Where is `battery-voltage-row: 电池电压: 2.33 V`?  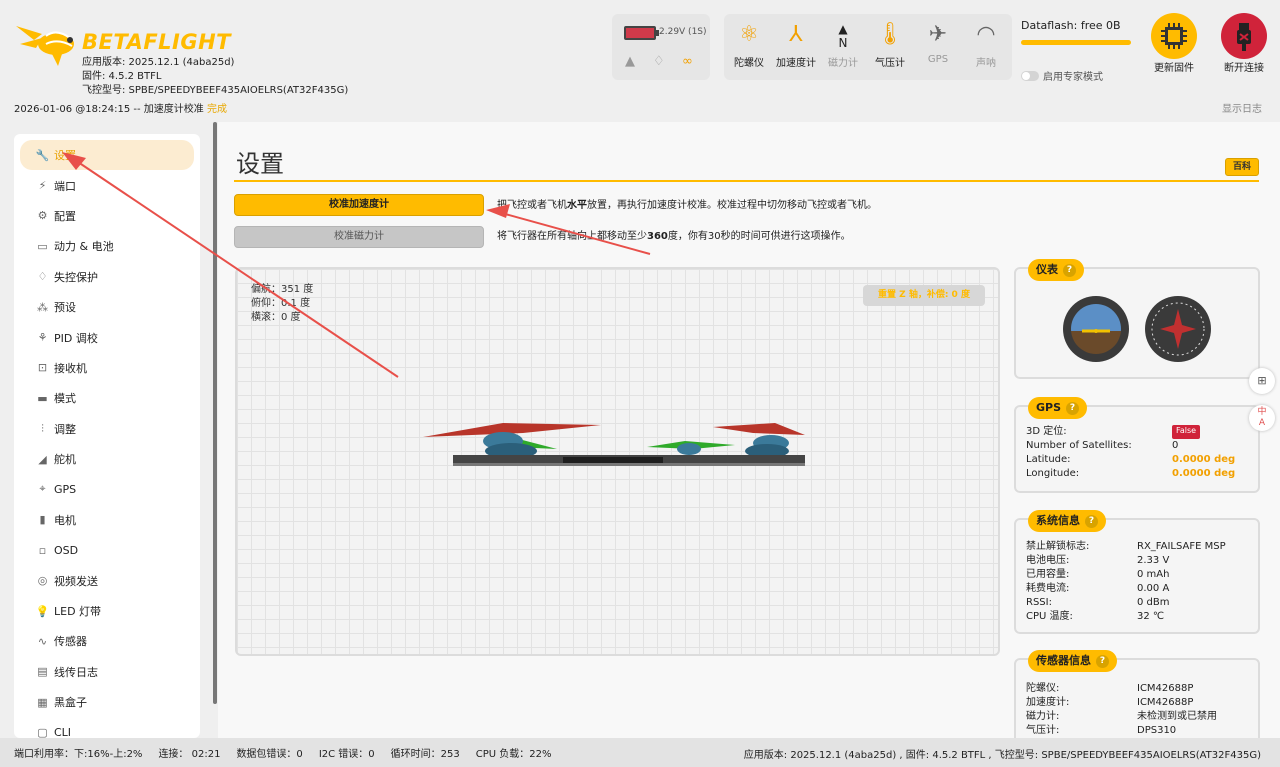
battery-voltage-row: 电池电压: 2.33 V is located at coordinates (1098, 560).